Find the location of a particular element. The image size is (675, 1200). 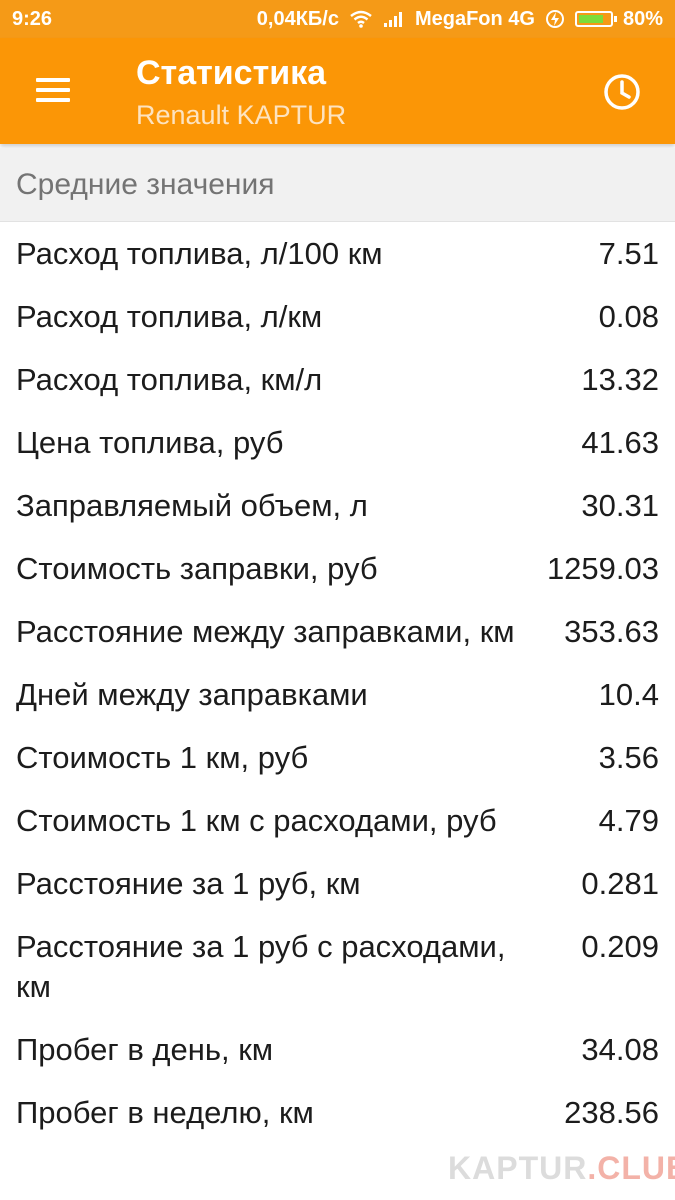

battery-percent: 80% is located at coordinates (642, 18).